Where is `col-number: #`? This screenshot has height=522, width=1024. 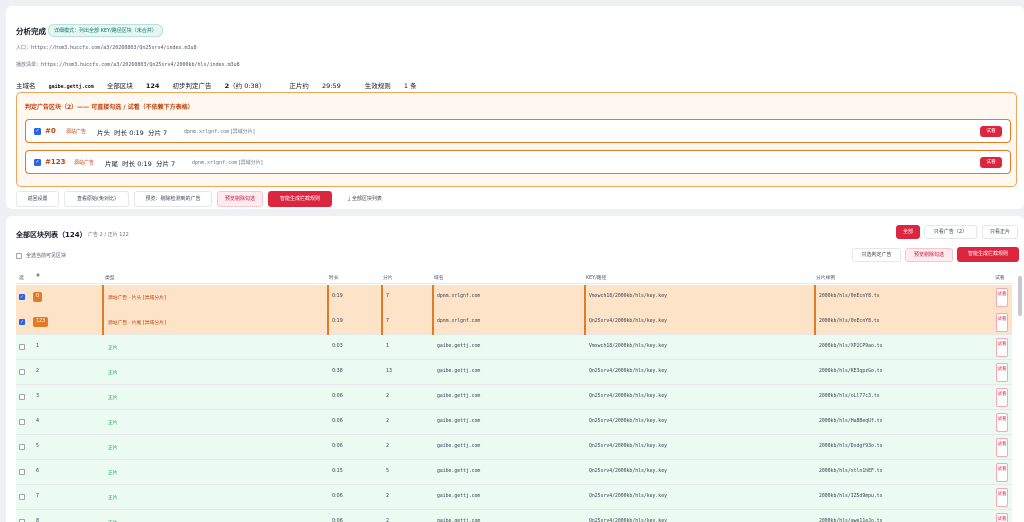
col-number: # is located at coordinates (38, 276).